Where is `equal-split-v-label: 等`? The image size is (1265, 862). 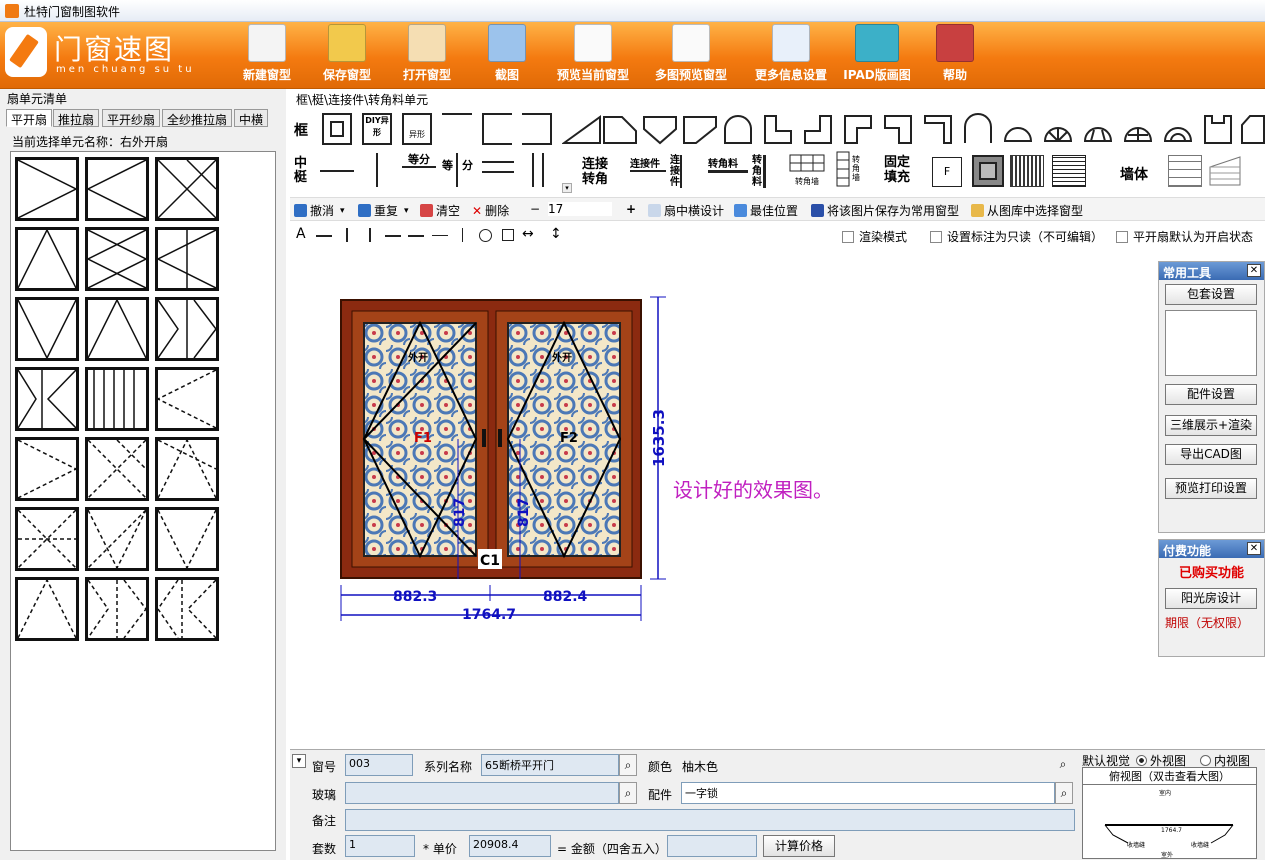
equal-split-v-label: 等 is located at coordinates (447, 165).